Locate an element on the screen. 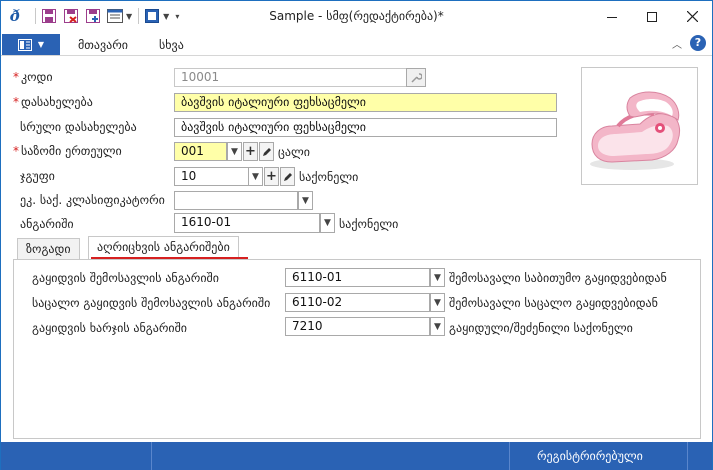 This screenshot has width=713, height=470. classifier-field is located at coordinates (236, 200).